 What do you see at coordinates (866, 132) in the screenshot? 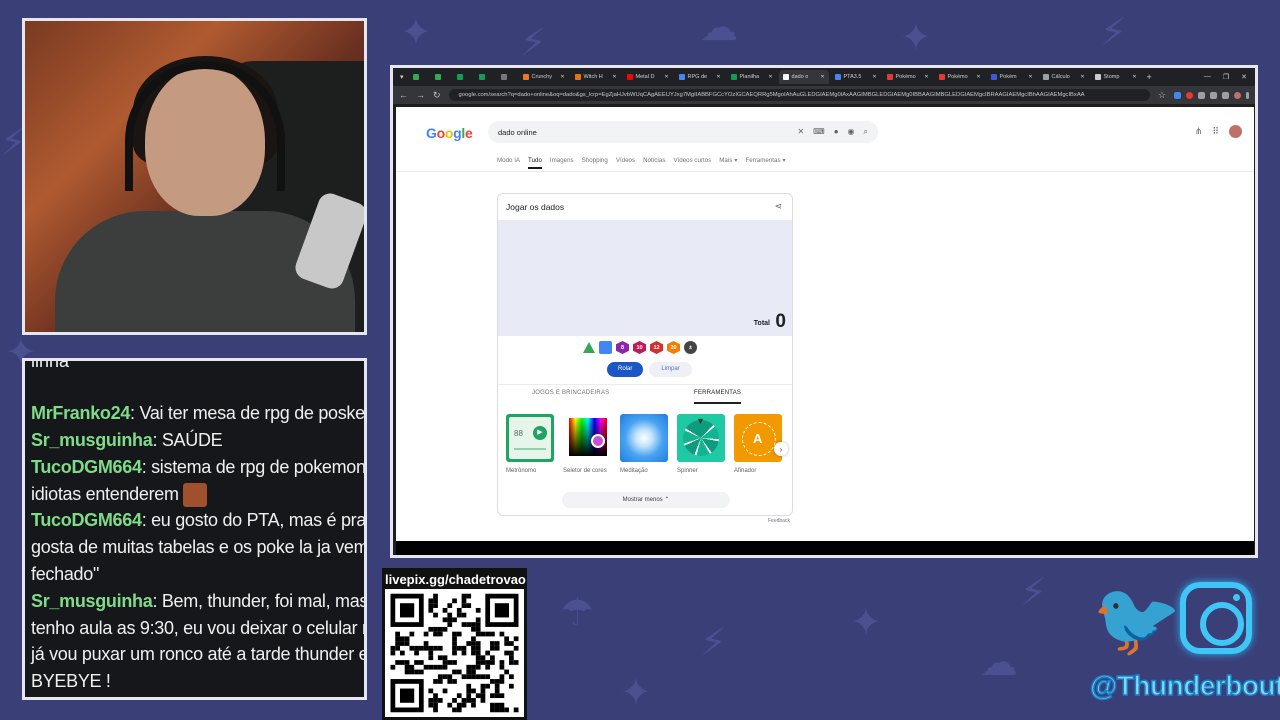
I see `search-icon: ⌕` at bounding box center [866, 132].